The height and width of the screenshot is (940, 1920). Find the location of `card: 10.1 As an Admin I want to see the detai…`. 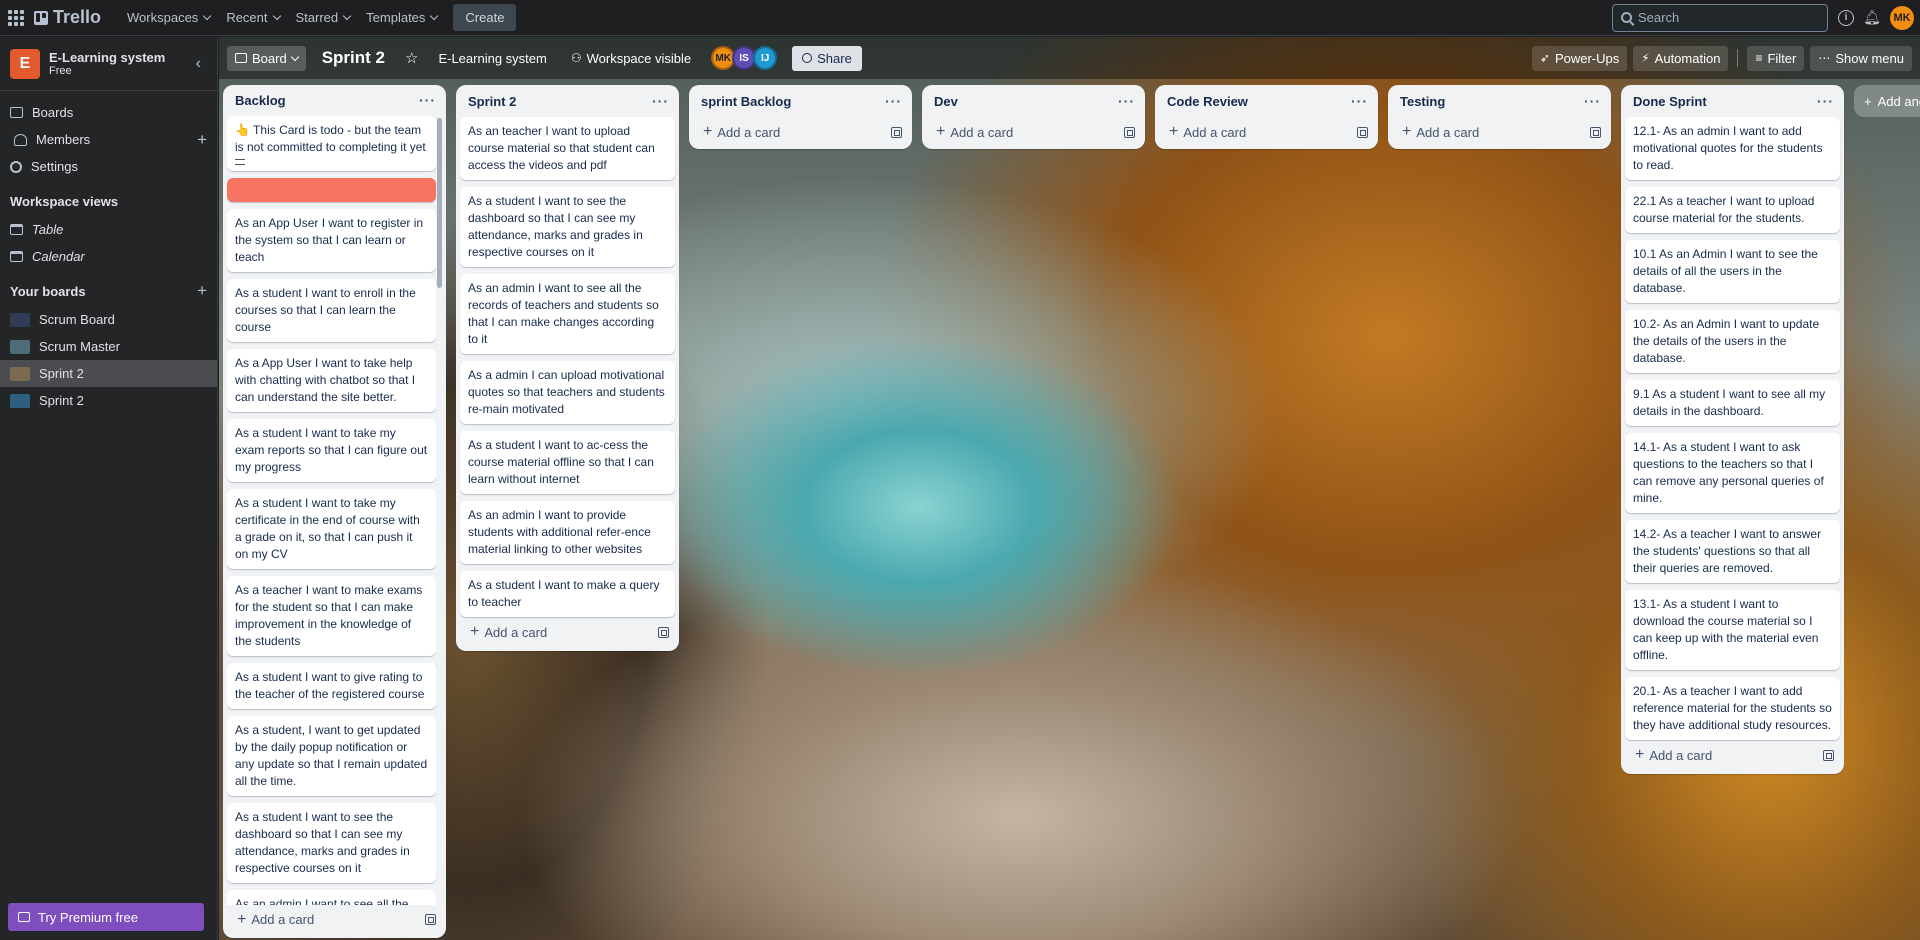

card: 10.1 As an Admin I want to see the detai… is located at coordinates (1732, 271).